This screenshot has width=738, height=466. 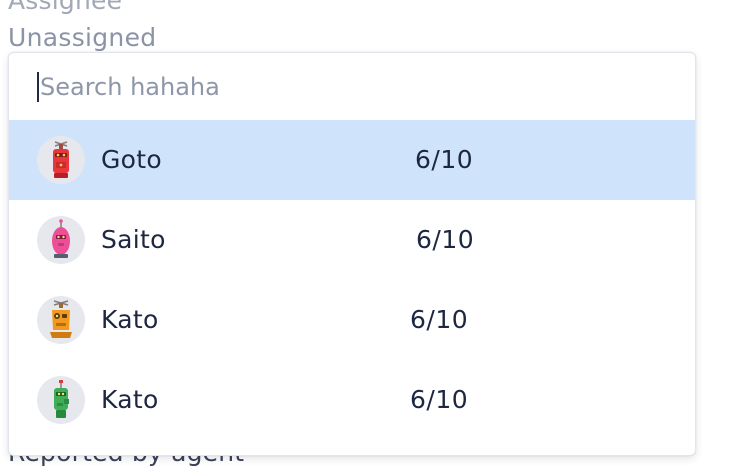 What do you see at coordinates (61, 240) in the screenshot?
I see `pink-robot-icon` at bounding box center [61, 240].